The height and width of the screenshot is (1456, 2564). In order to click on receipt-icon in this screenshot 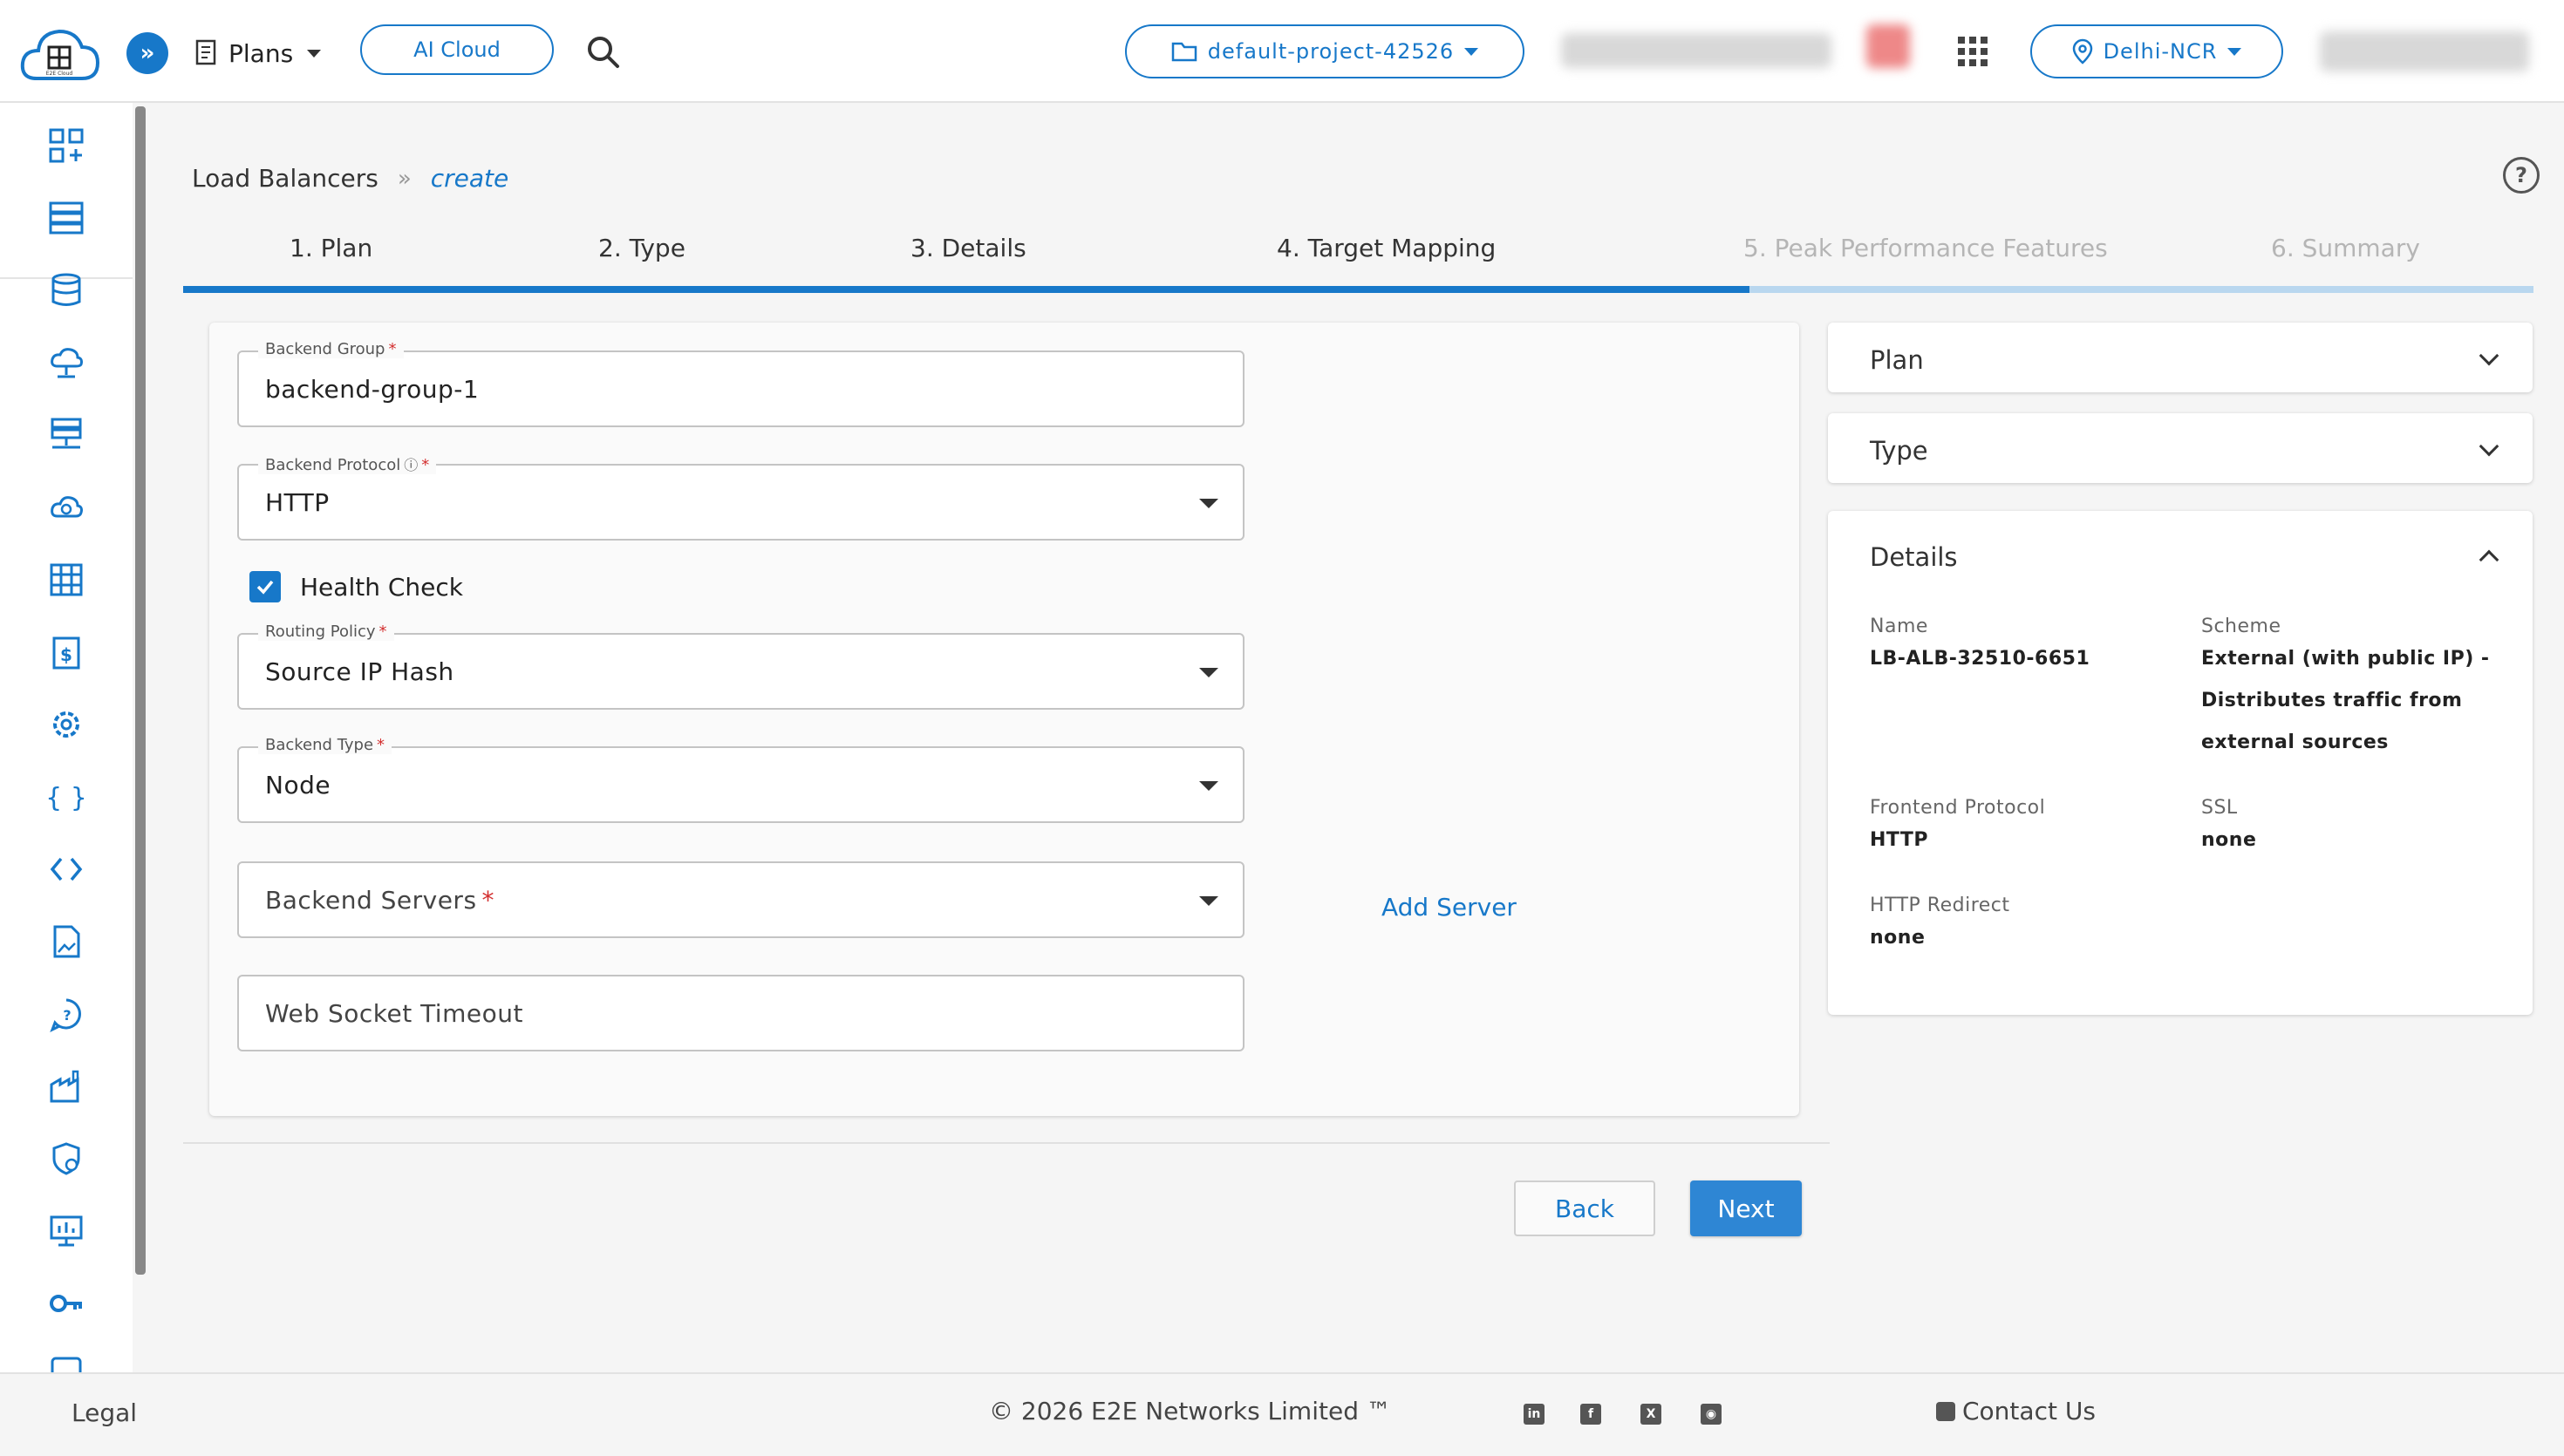, I will do `click(205, 52)`.